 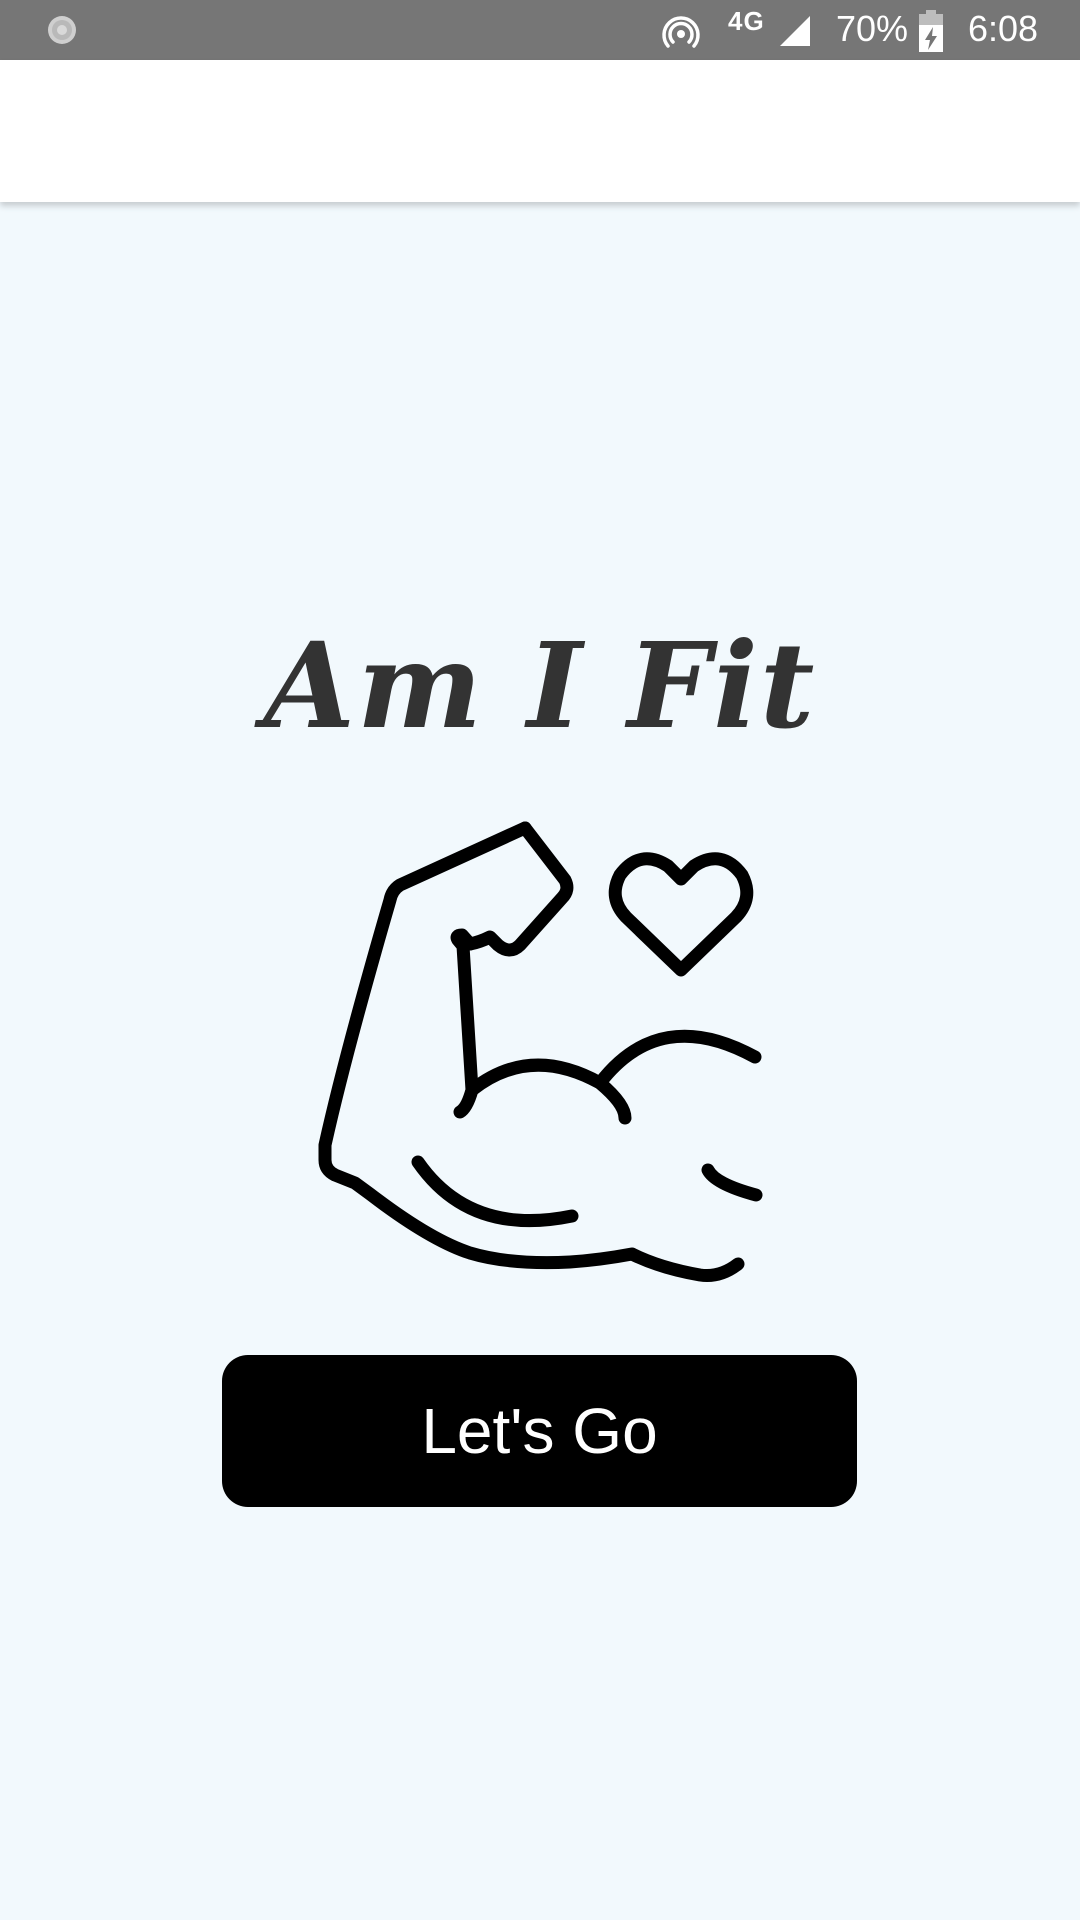 What do you see at coordinates (872, 28) in the screenshot?
I see `battery-percent: 70%` at bounding box center [872, 28].